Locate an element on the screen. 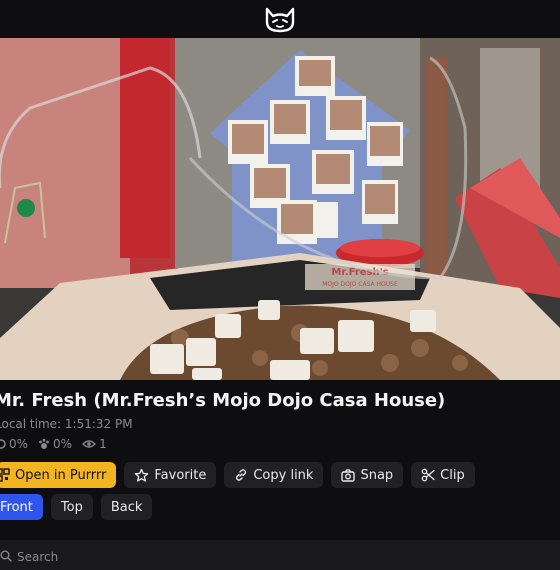  top-camera-label: Top is located at coordinates (71, 507).